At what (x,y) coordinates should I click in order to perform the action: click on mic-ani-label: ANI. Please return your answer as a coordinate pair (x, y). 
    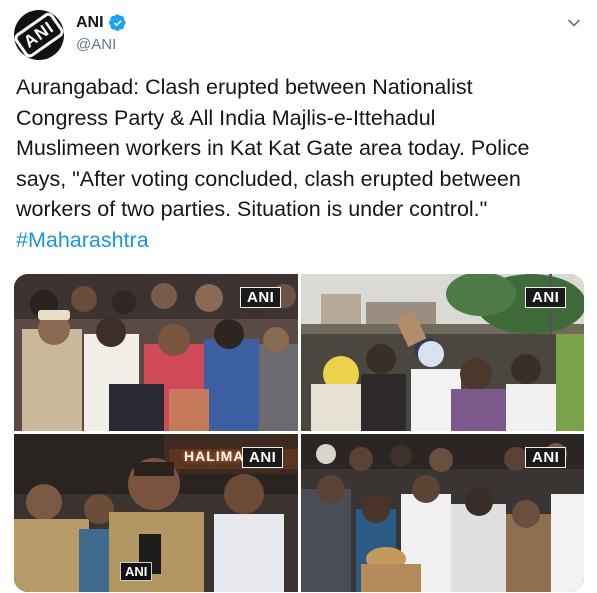
    Looking at the image, I should click on (136, 571).